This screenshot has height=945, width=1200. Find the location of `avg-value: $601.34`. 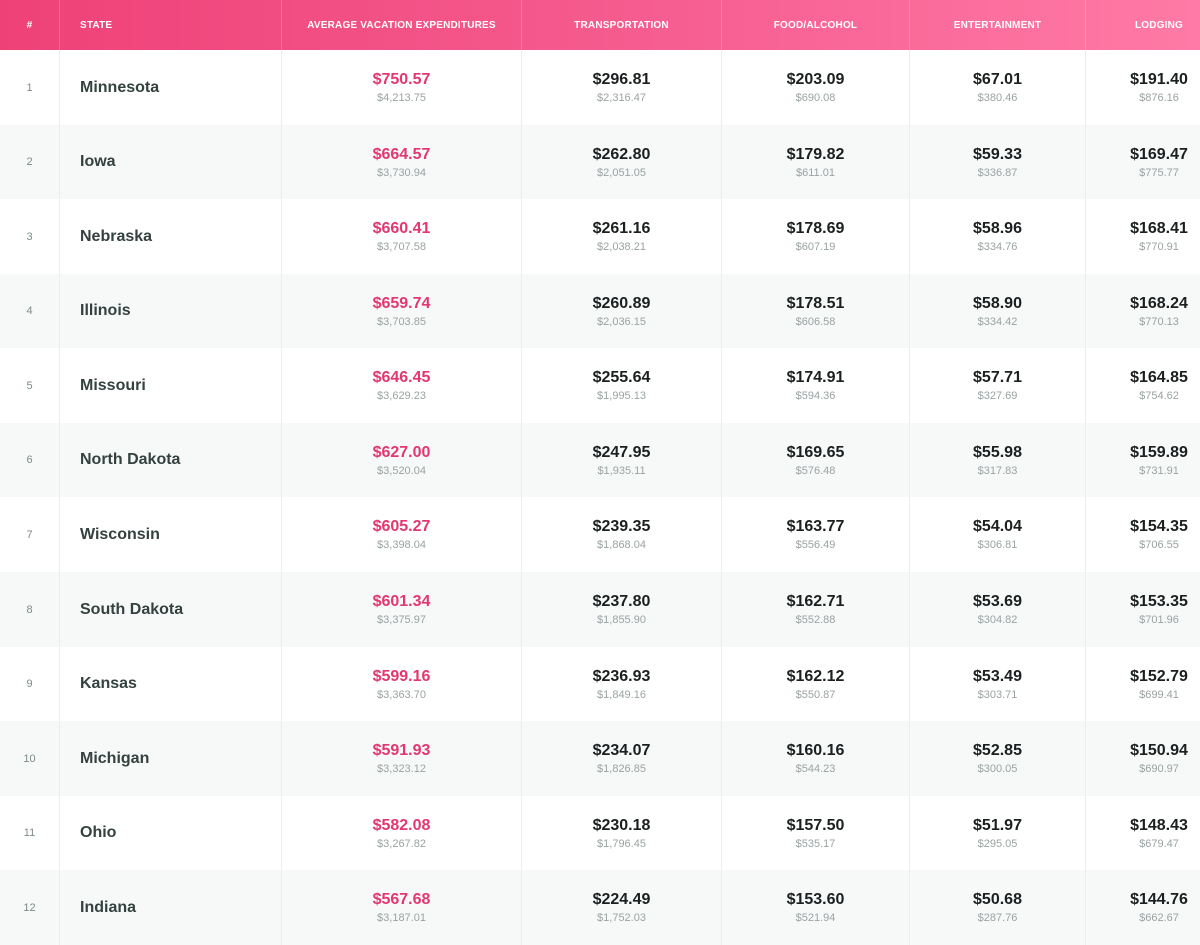

avg-value: $601.34 is located at coordinates (401, 602).